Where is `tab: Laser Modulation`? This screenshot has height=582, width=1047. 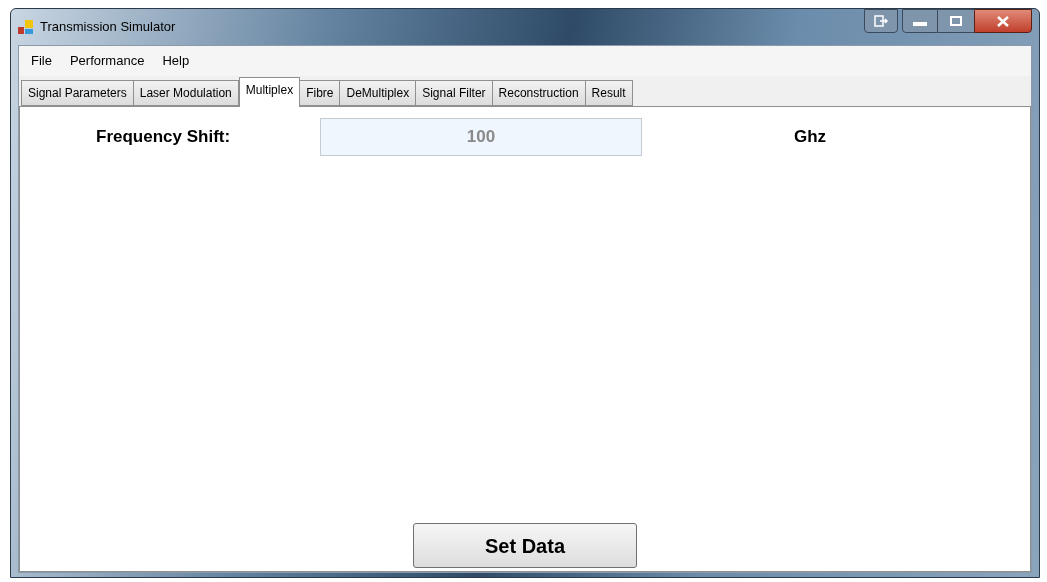
tab: Laser Modulation is located at coordinates (185, 93).